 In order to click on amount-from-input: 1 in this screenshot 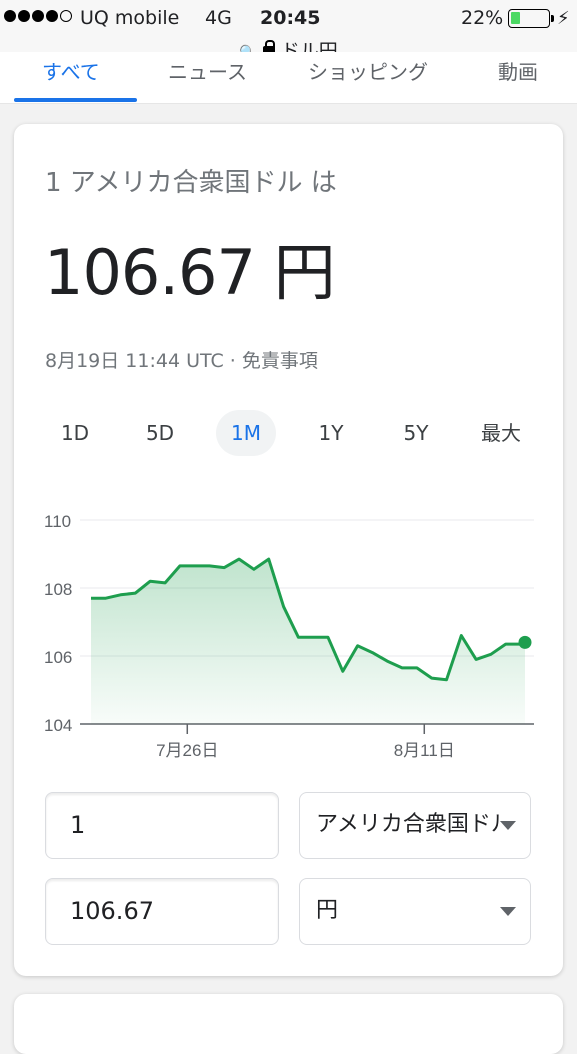, I will do `click(162, 825)`.